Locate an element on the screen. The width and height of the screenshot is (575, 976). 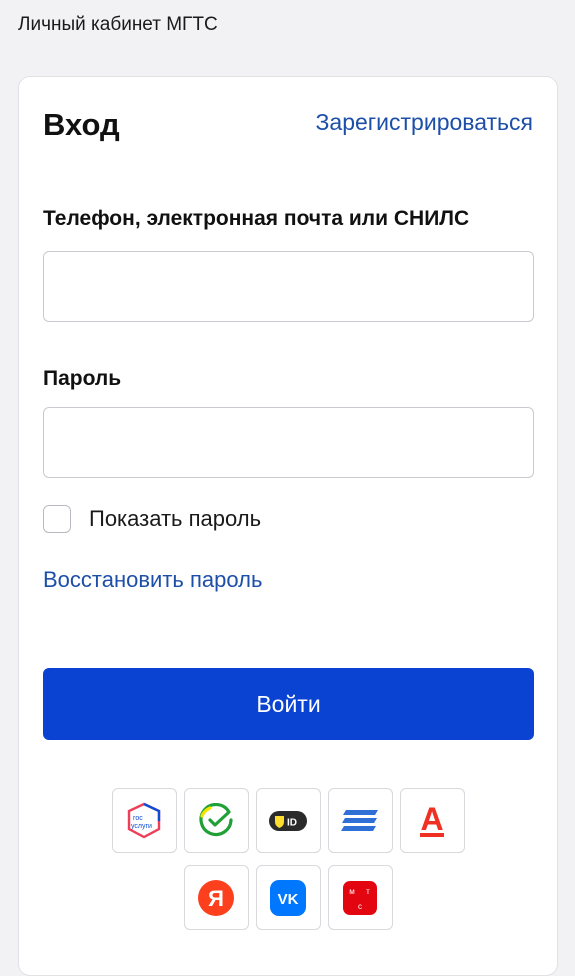
show-password-toggle: Показать пароль is located at coordinates (152, 519).